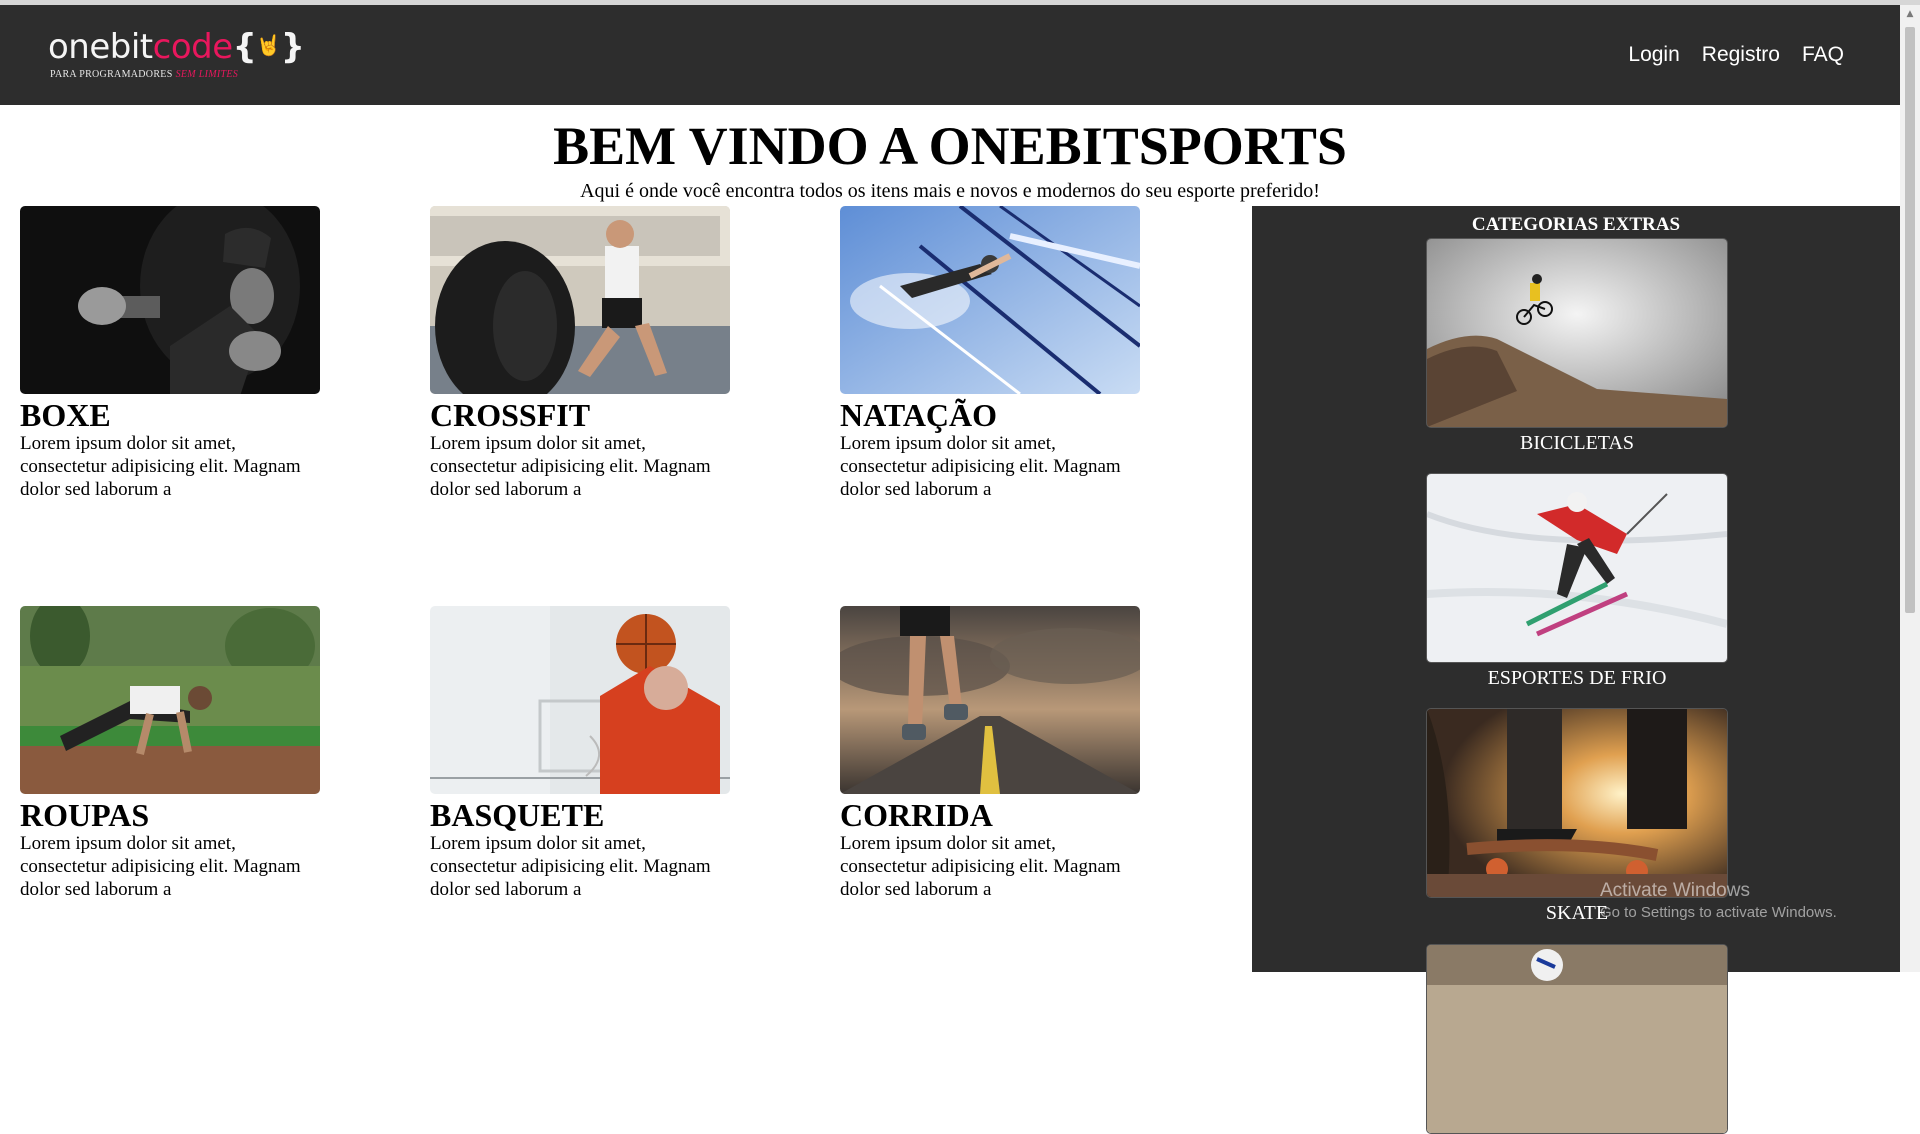 Image resolution: width=1920 pixels, height=1134 pixels. Describe the element at coordinates (1577, 803) in the screenshot. I see `skateboard-photo` at that location.